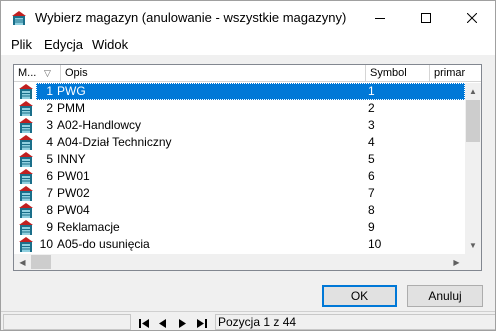  Describe the element at coordinates (73, 193) in the screenshot. I see `row-opis: PW02` at that location.